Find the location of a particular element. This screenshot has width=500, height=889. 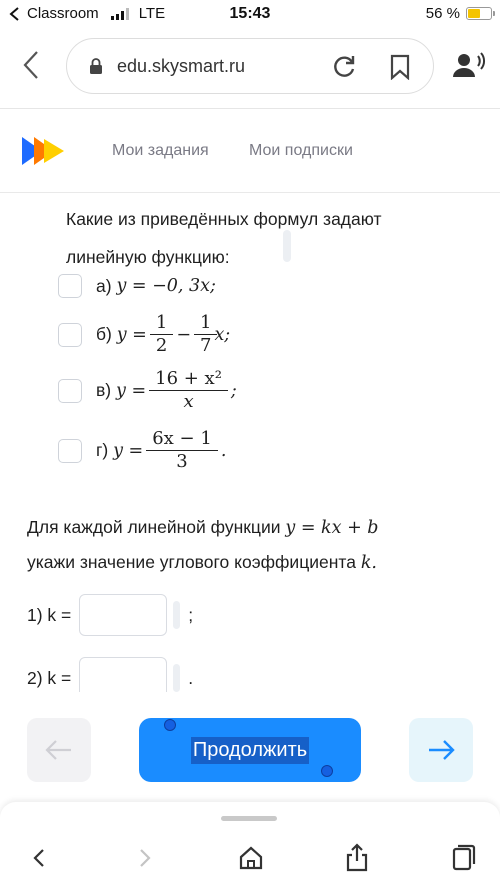

arrow-left-icon is located at coordinates (58, 750).